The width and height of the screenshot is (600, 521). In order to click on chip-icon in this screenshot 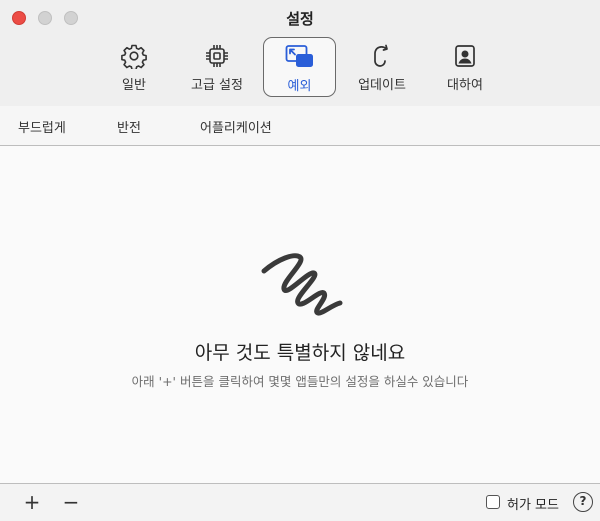, I will do `click(217, 56)`.